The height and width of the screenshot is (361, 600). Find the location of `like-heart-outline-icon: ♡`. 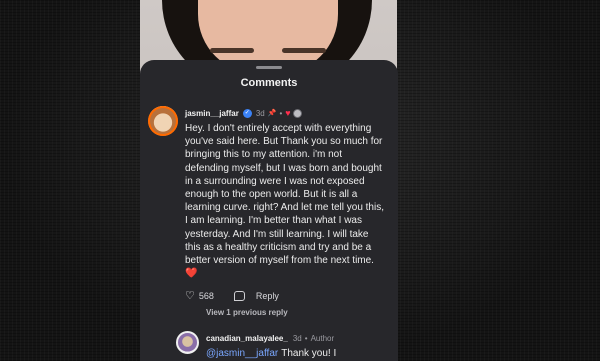

like-heart-outline-icon: ♡ is located at coordinates (190, 295).